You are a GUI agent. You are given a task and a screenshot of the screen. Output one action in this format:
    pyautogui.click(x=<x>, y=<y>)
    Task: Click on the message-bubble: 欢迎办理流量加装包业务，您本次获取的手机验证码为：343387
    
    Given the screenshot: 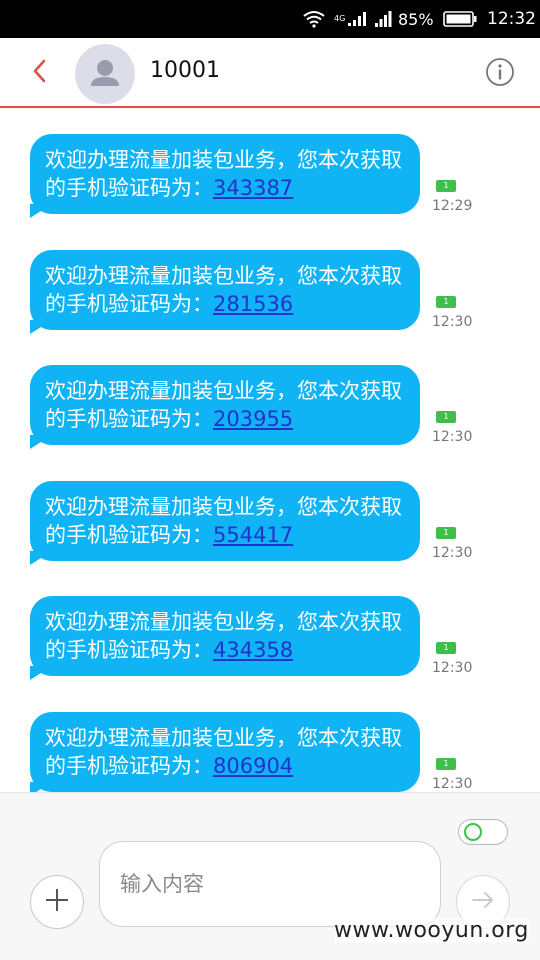 What is the action you would take?
    pyautogui.click(x=225, y=174)
    